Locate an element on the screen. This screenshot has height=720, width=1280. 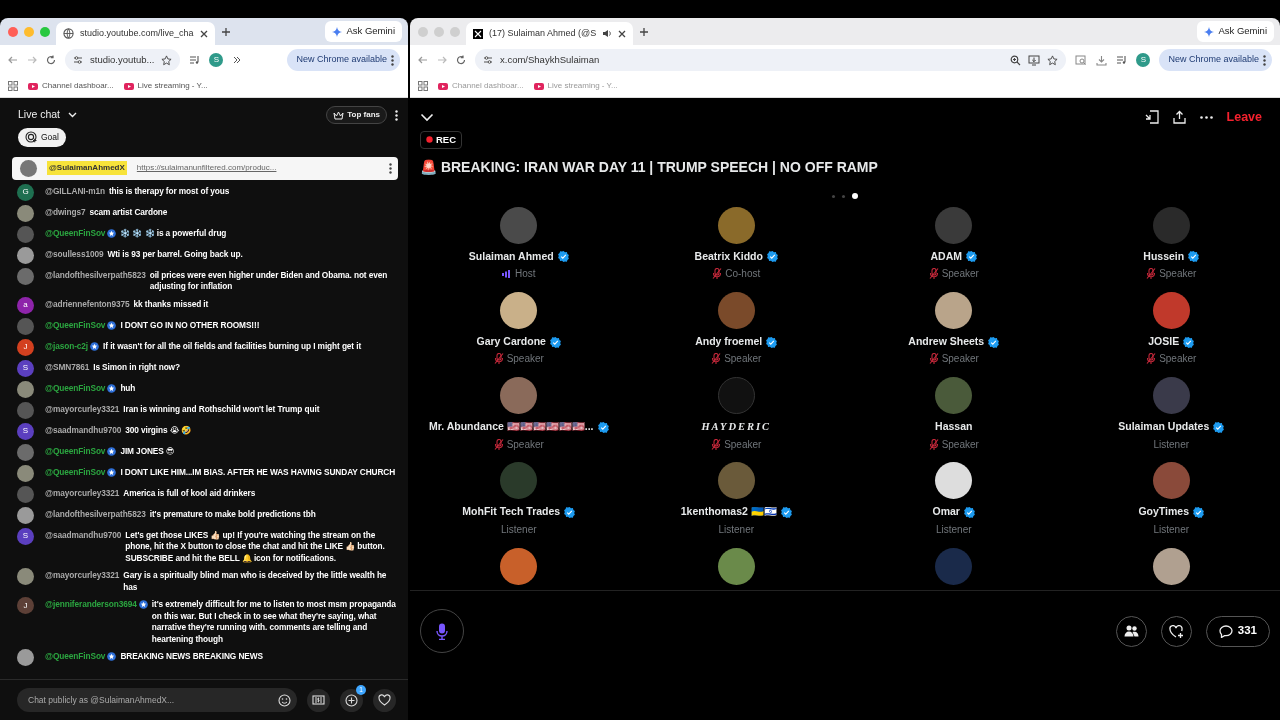
chat-title-dropdown: Live chat is located at coordinates (39, 115).